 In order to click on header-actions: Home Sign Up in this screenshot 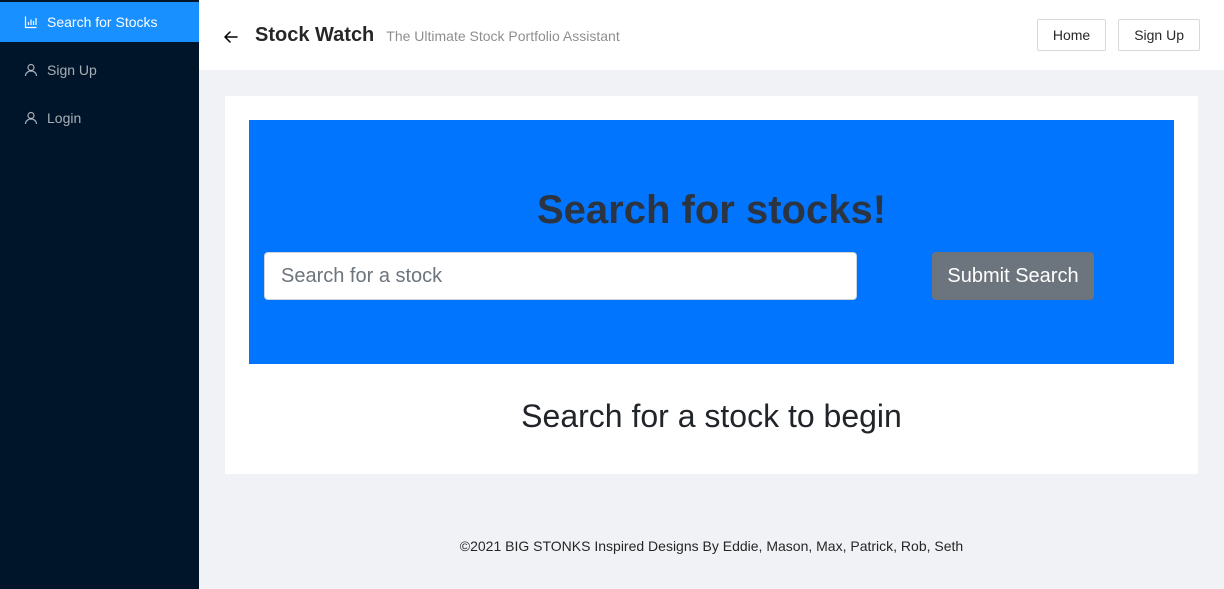, I will do `click(1118, 35)`.